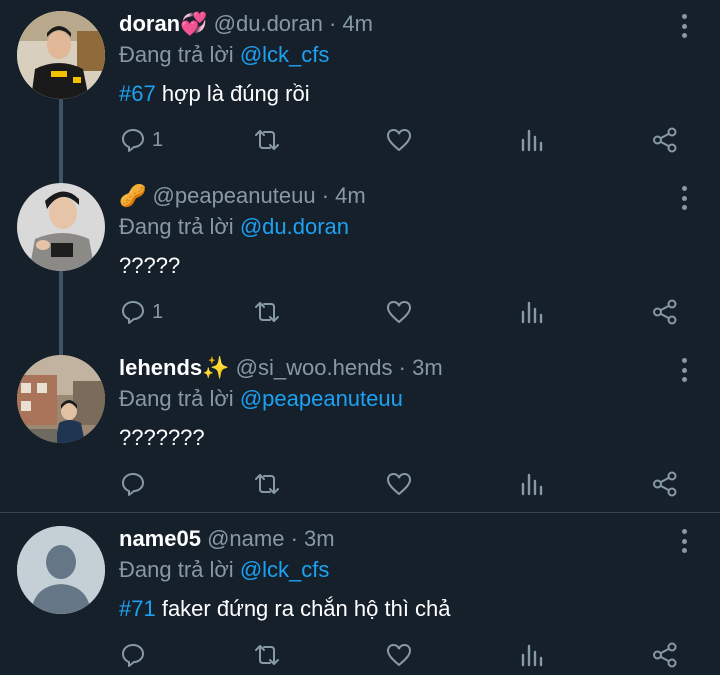 The width and height of the screenshot is (720, 675). Describe the element at coordinates (245, 538) in the screenshot. I see `user-handle: @name` at that location.